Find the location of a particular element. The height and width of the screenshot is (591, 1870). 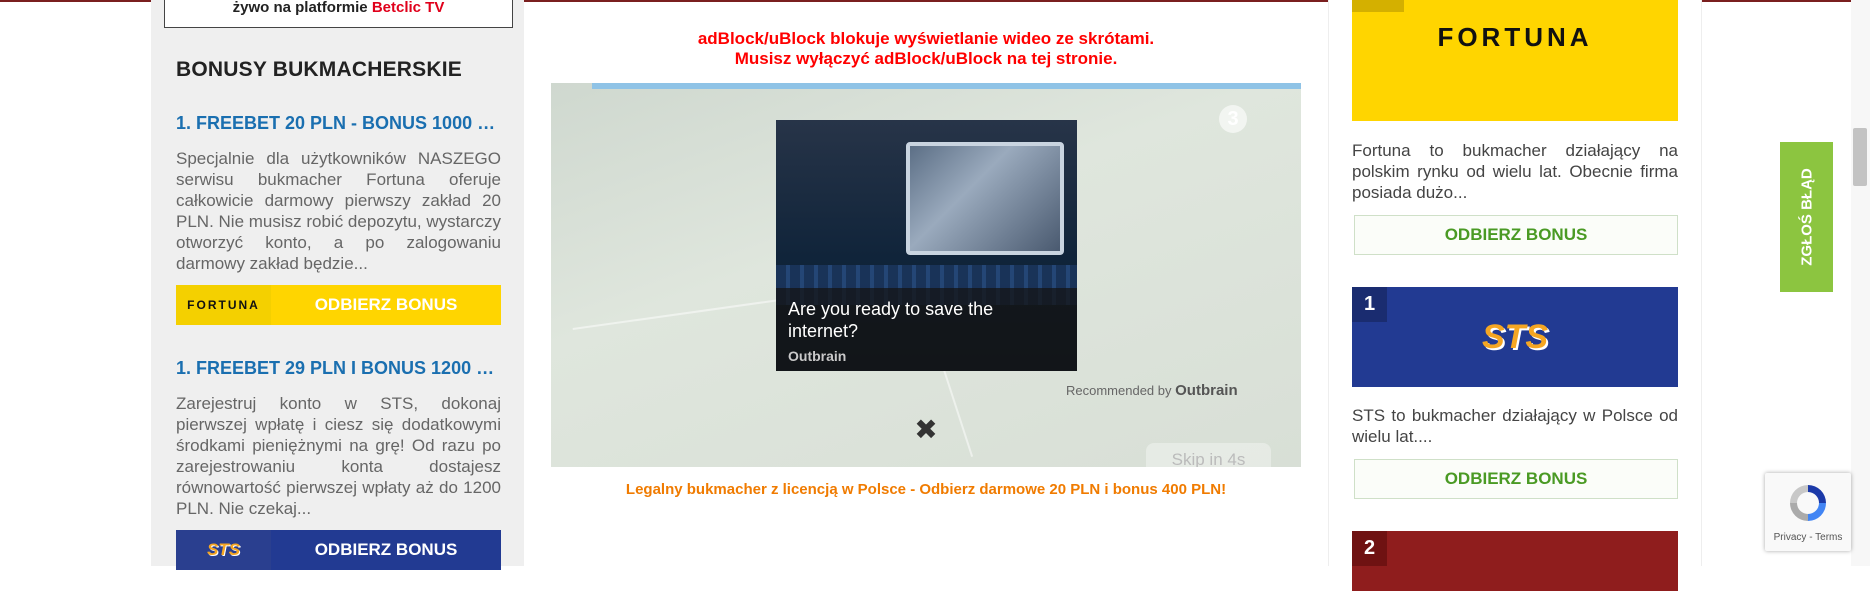

ad-source: Outbrain is located at coordinates (817, 356).